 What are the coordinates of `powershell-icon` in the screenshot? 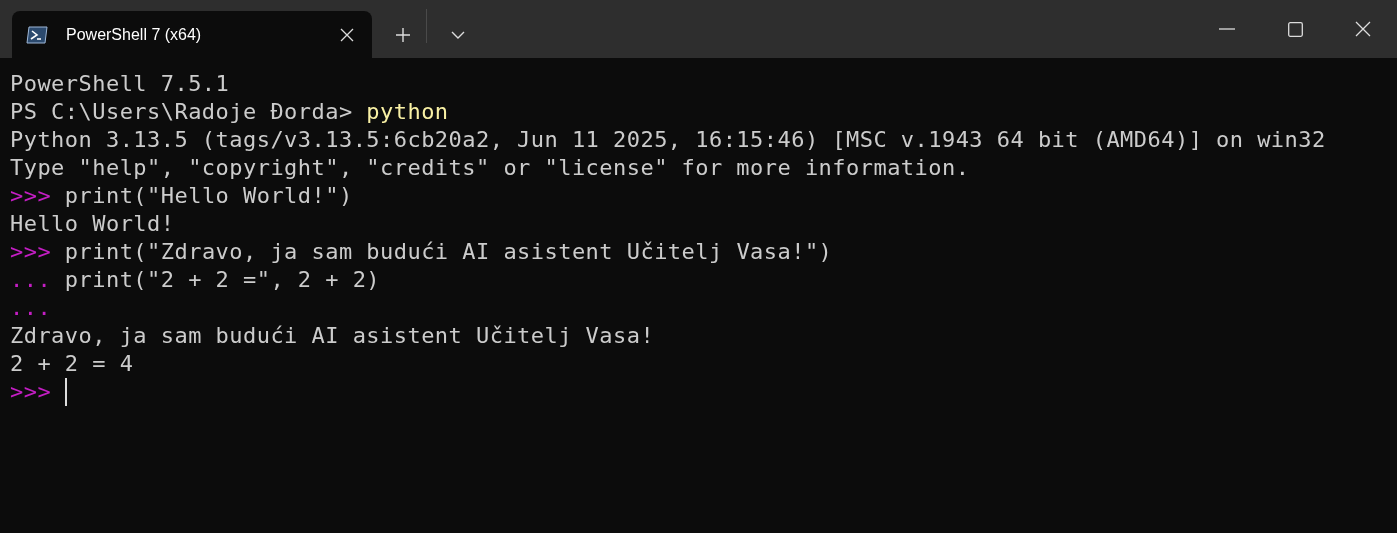 It's located at (37, 34).